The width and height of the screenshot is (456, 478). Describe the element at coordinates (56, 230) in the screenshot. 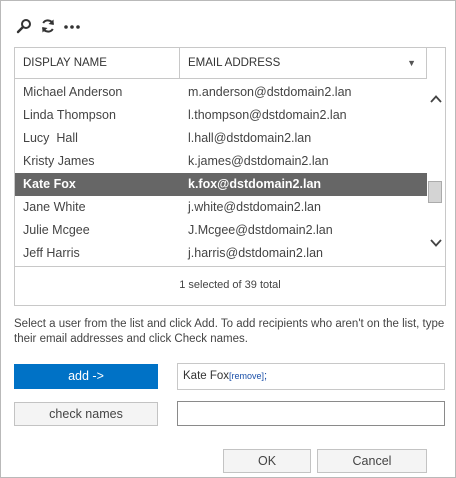

I see `row-display-name: Julie Mcgee` at that location.